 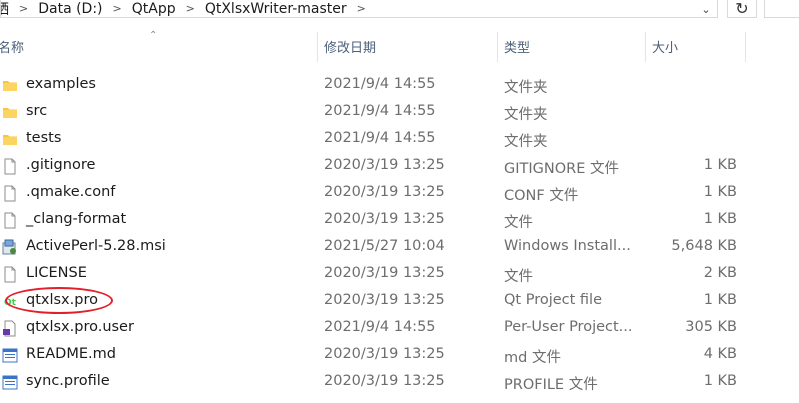 I want to click on file-size: 5,648 KB, so click(x=704, y=246).